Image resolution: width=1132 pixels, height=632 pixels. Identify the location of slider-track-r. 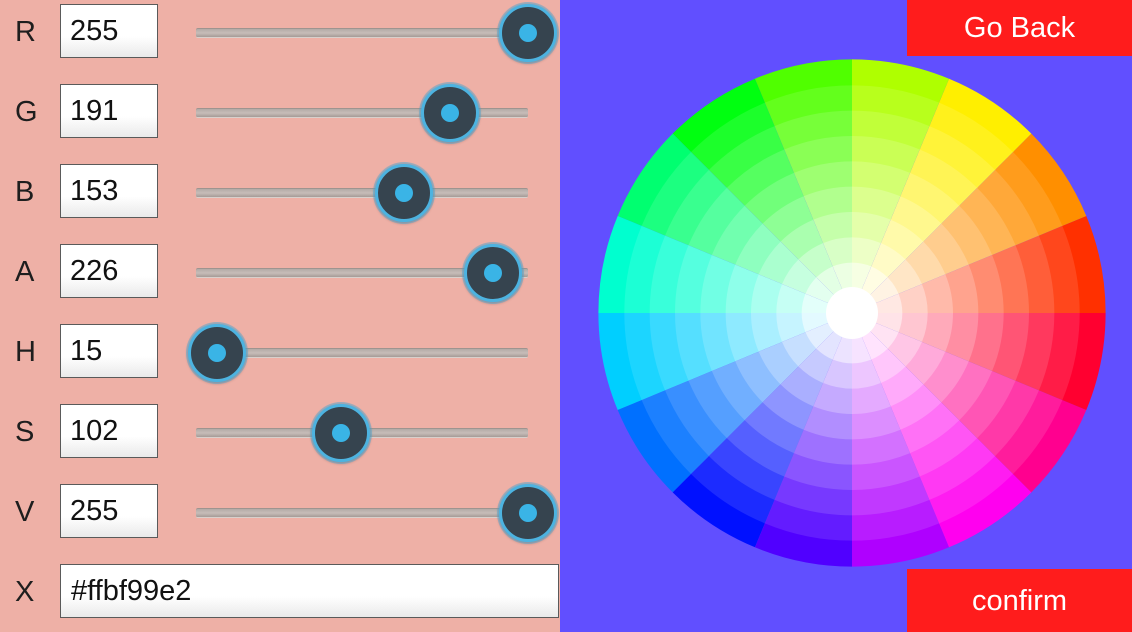
(362, 33).